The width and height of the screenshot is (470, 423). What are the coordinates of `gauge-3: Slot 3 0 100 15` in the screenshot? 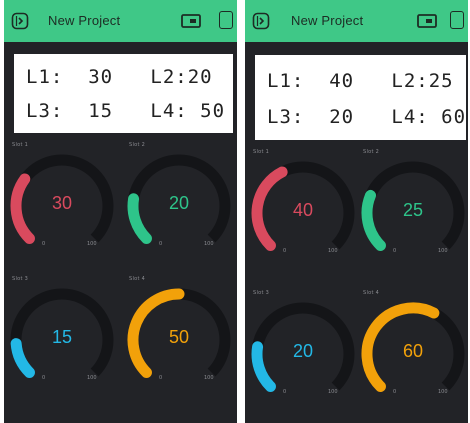 It's located at (63, 339).